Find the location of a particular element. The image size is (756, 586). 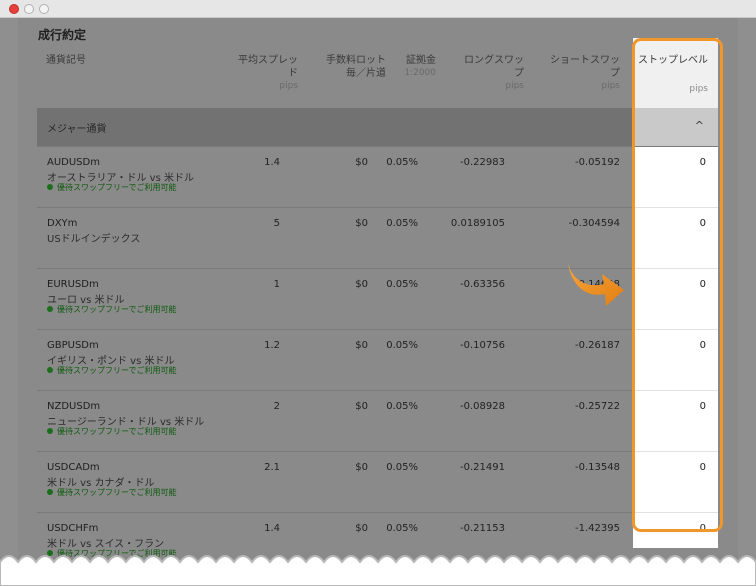

group-label: メジャー通貨 is located at coordinates (77, 129).